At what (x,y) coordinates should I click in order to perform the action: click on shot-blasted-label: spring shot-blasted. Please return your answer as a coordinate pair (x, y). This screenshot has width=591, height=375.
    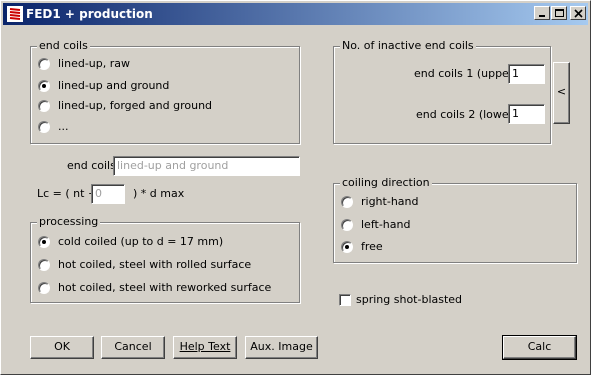
    Looking at the image, I should click on (409, 299).